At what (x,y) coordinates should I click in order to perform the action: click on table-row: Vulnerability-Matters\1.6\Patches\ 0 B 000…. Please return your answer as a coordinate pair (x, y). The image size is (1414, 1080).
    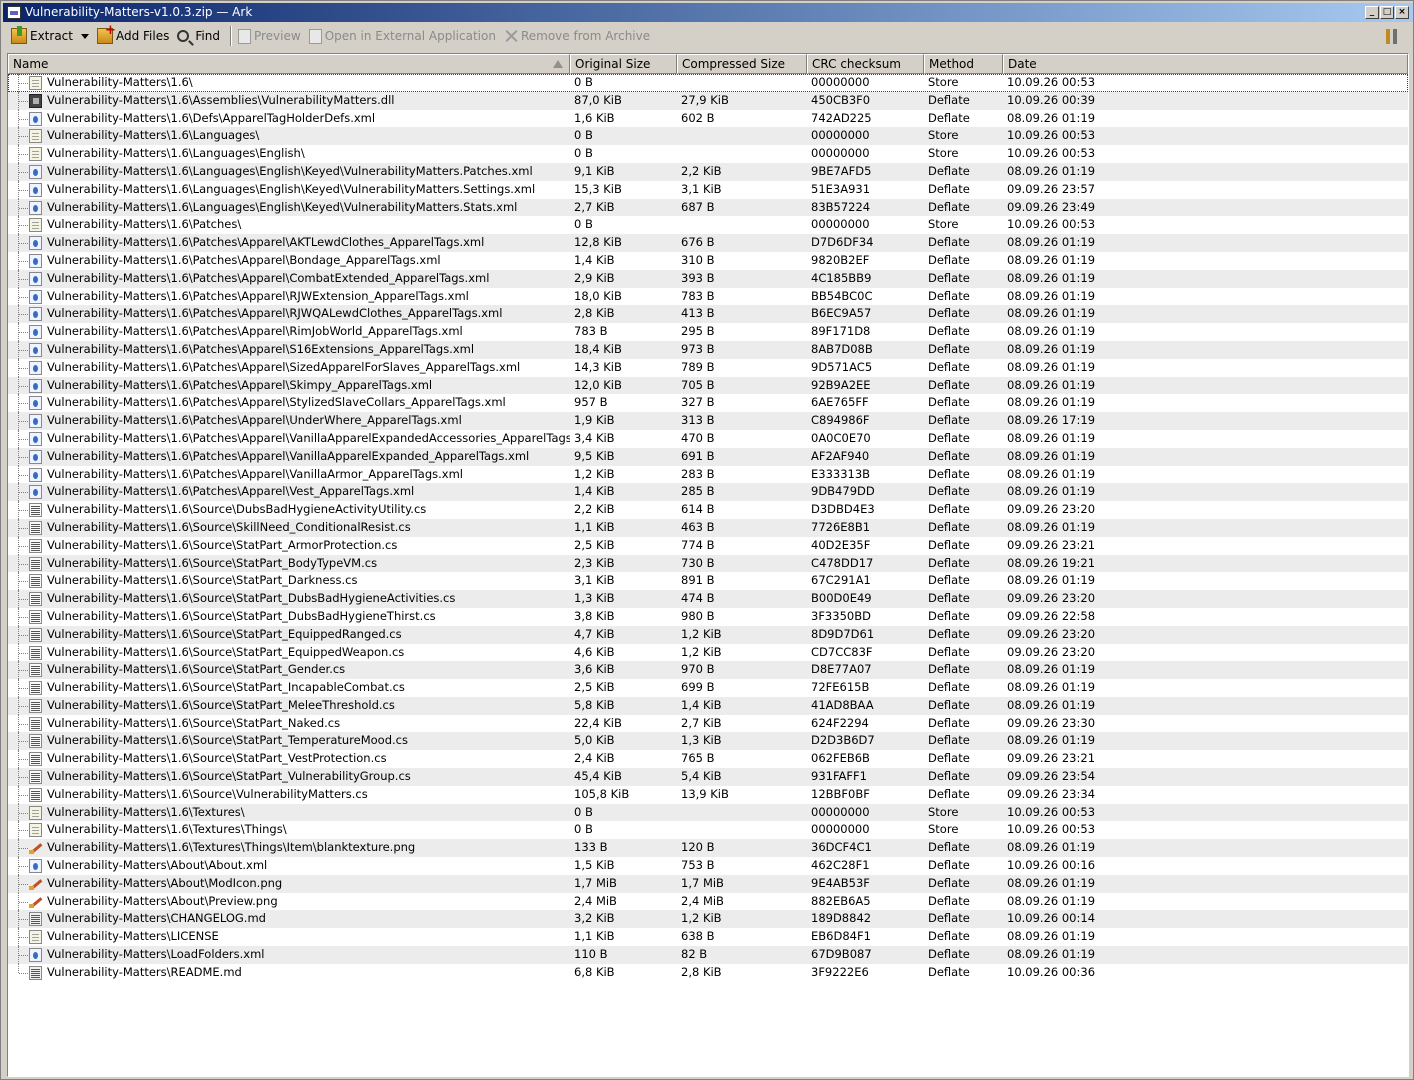
    Looking at the image, I should click on (708, 225).